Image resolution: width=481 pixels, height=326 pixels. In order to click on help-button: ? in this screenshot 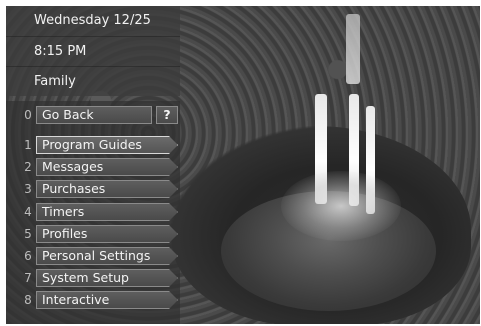, I will do `click(167, 115)`.